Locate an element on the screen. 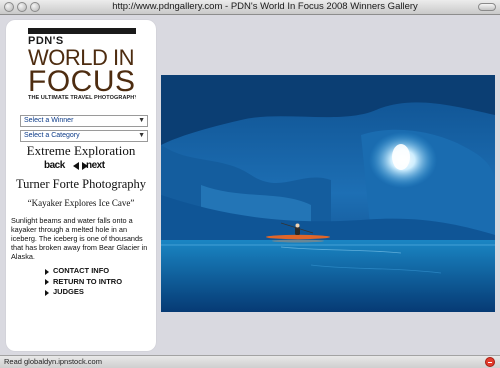  contact-info-label: CONTACT INFO is located at coordinates (81, 270).